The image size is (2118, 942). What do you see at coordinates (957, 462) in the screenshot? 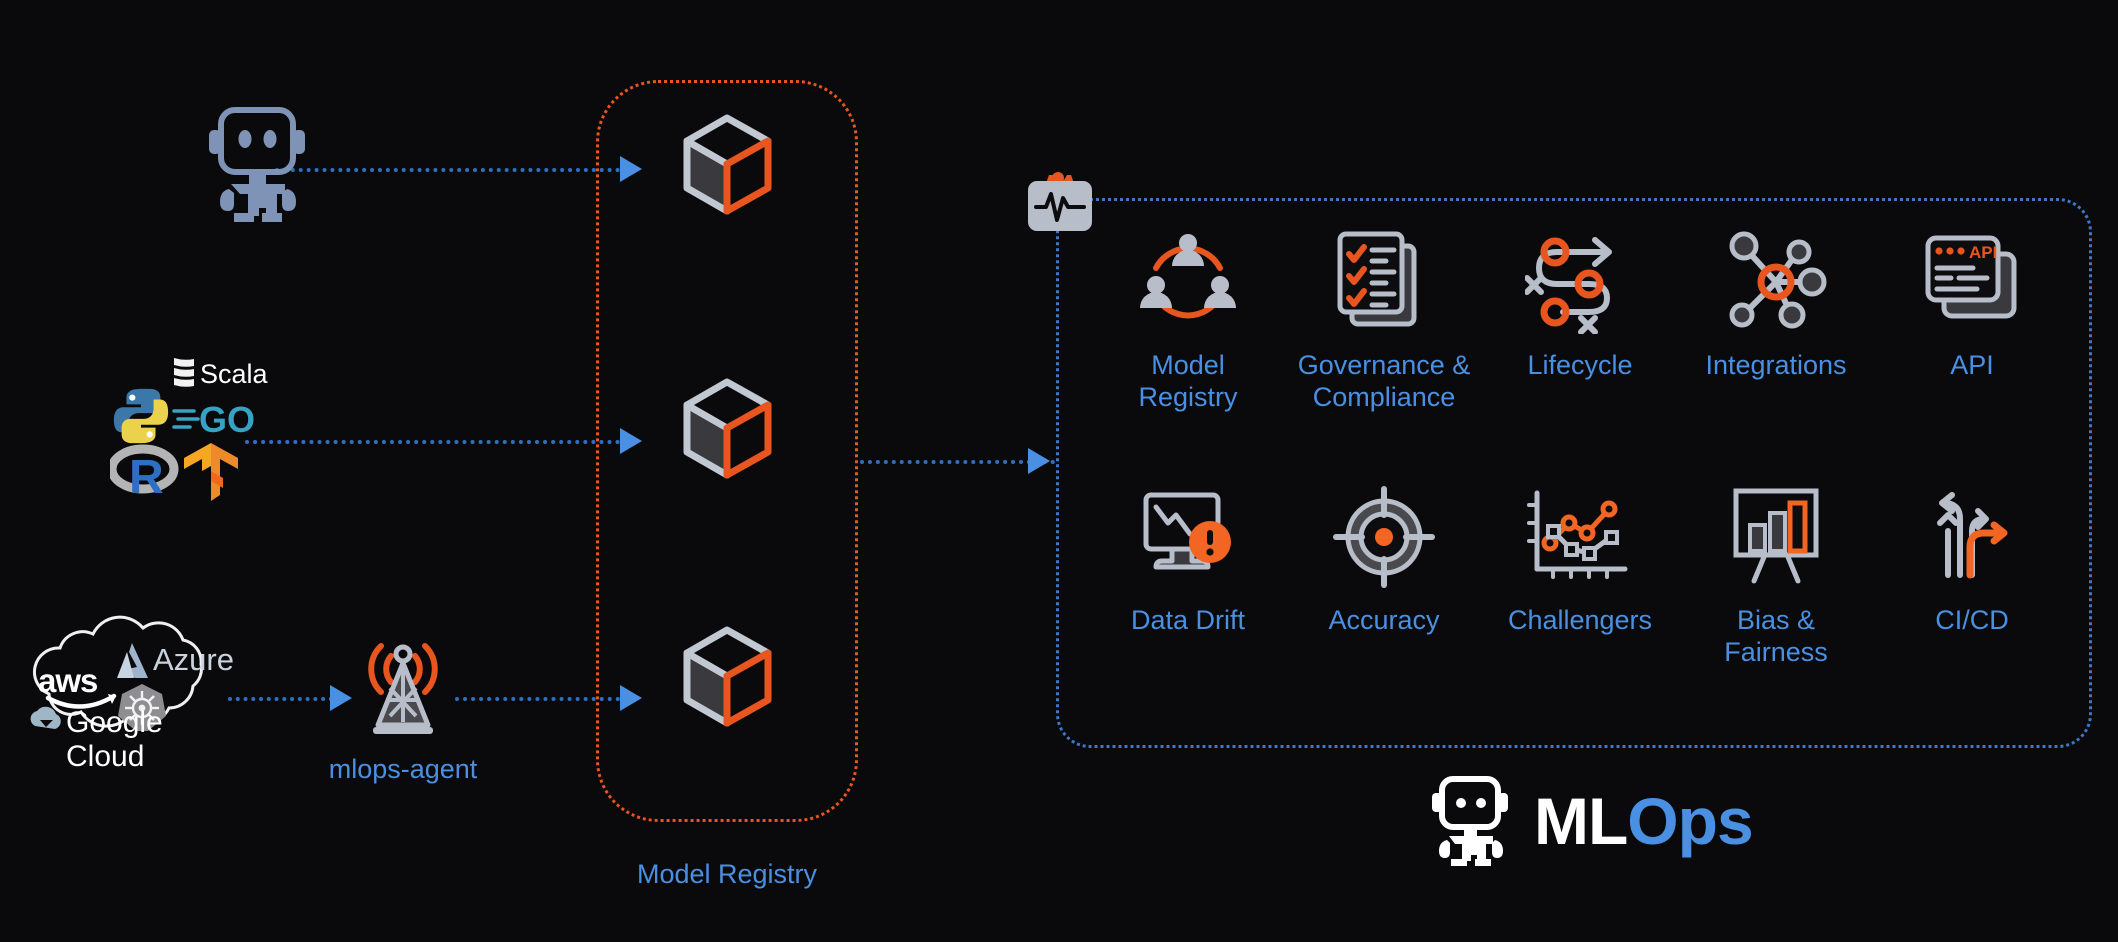
I see `connector-registry-to-mlops` at bounding box center [957, 462].